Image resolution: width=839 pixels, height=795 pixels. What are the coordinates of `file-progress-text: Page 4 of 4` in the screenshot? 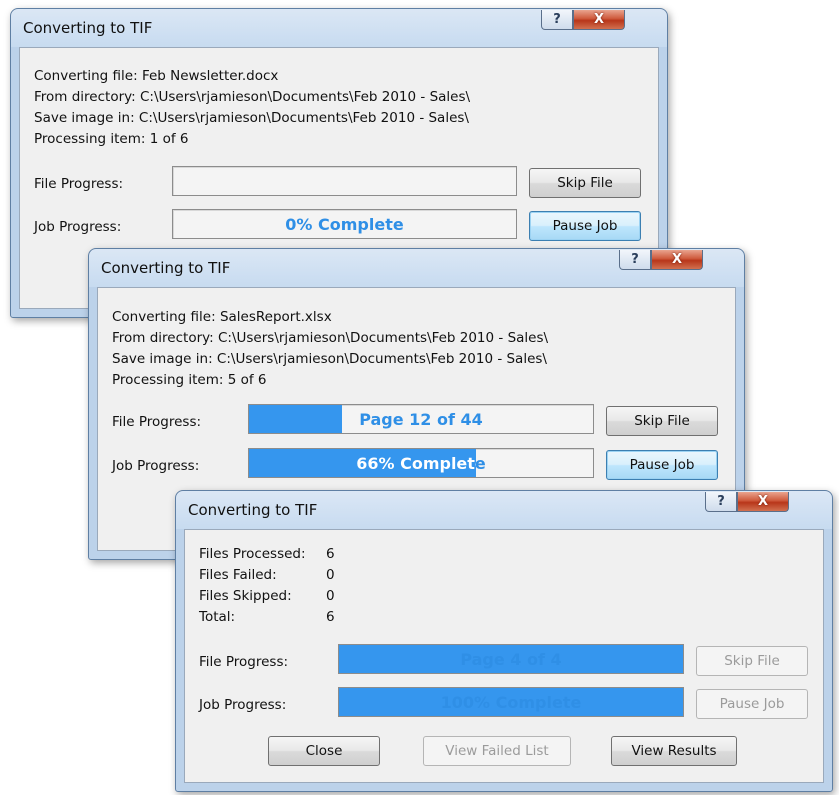 It's located at (511, 659).